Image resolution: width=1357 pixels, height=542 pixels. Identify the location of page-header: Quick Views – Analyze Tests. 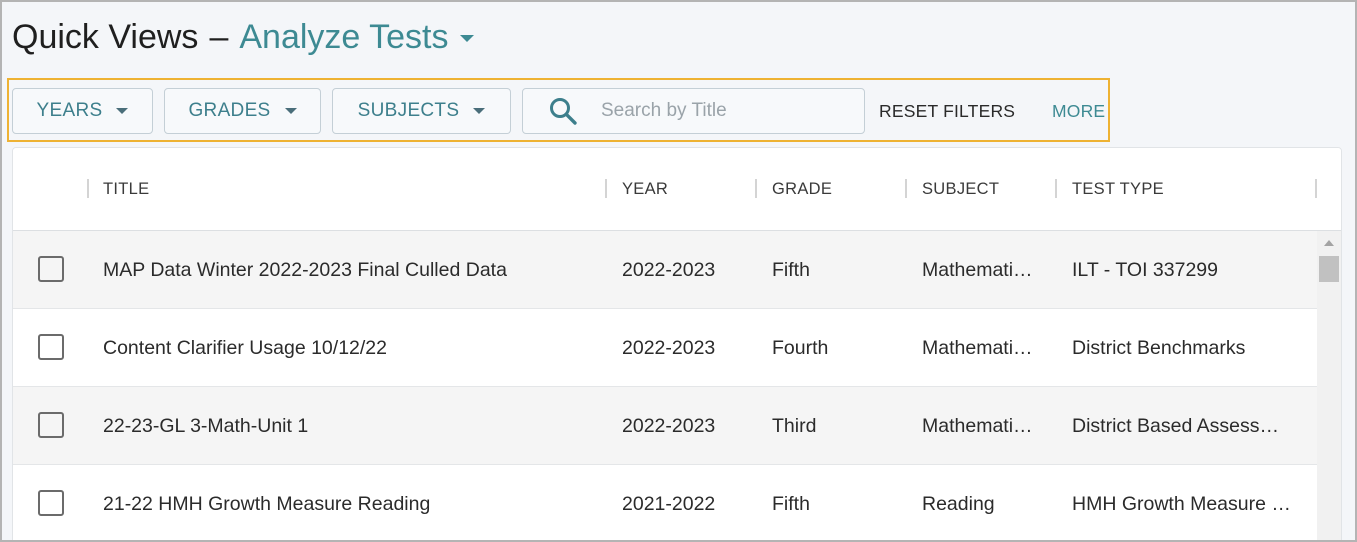
(243, 37).